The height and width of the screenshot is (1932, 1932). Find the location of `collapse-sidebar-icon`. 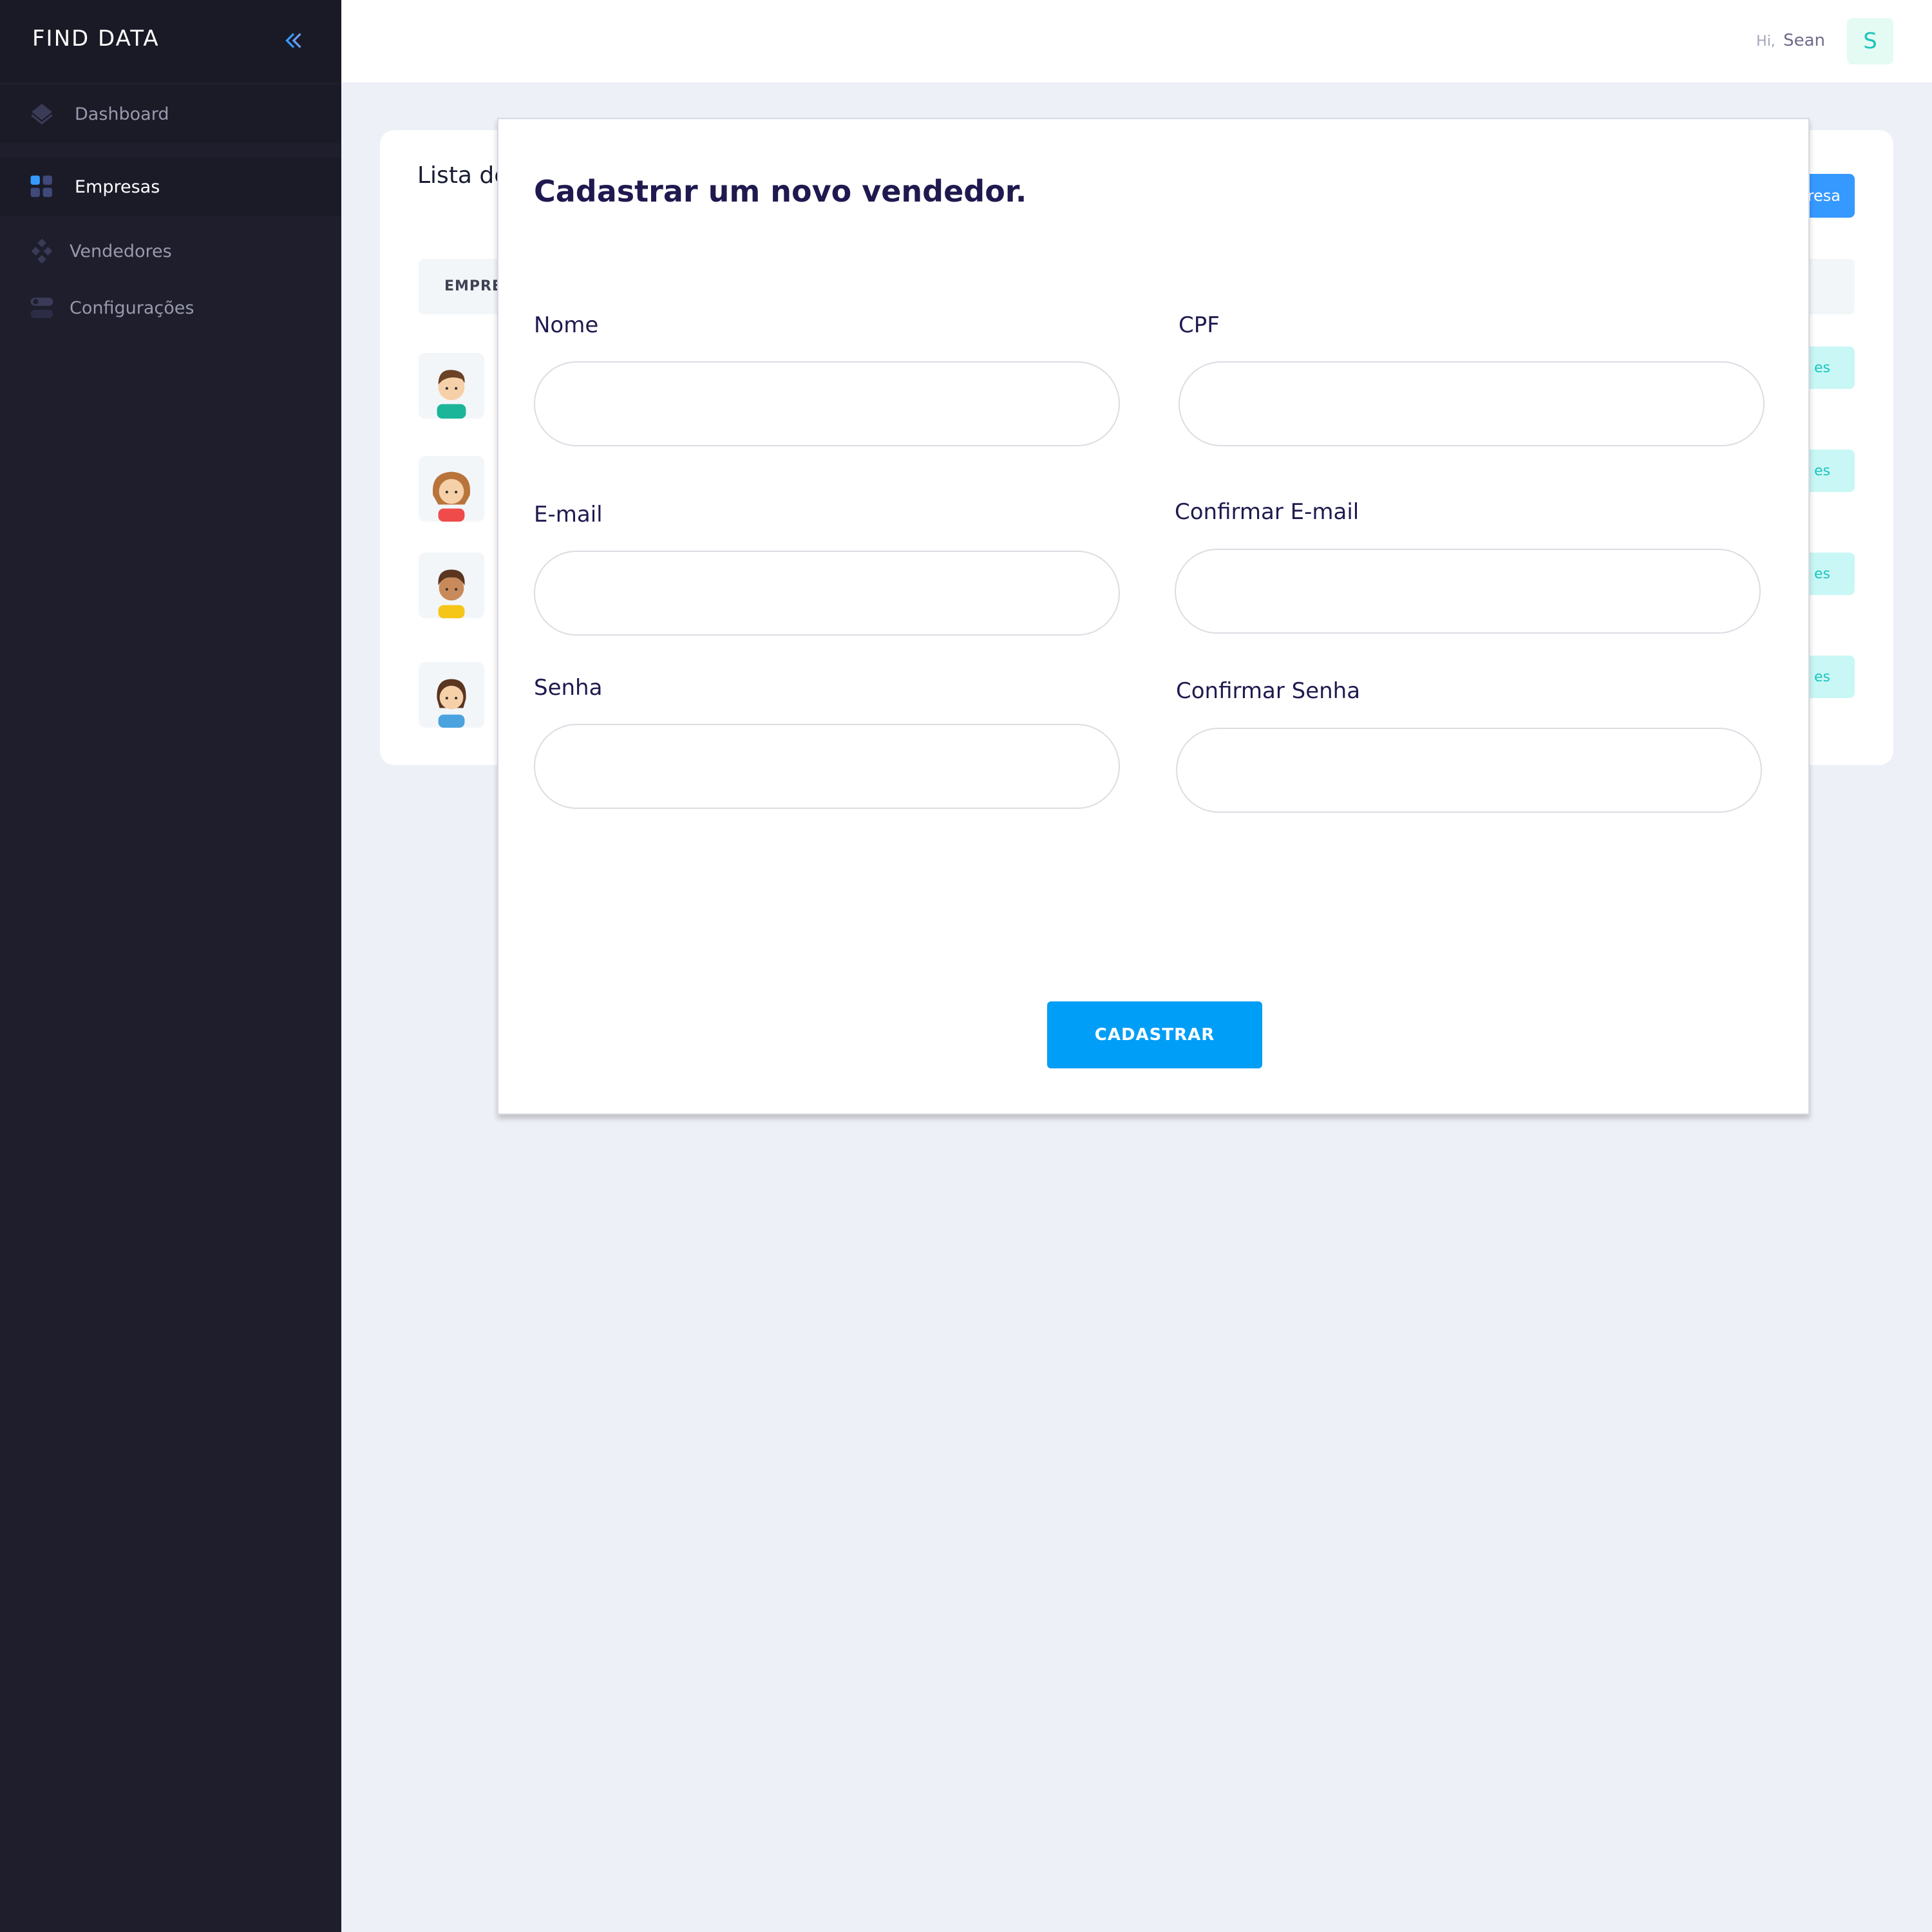

collapse-sidebar-icon is located at coordinates (293, 40).